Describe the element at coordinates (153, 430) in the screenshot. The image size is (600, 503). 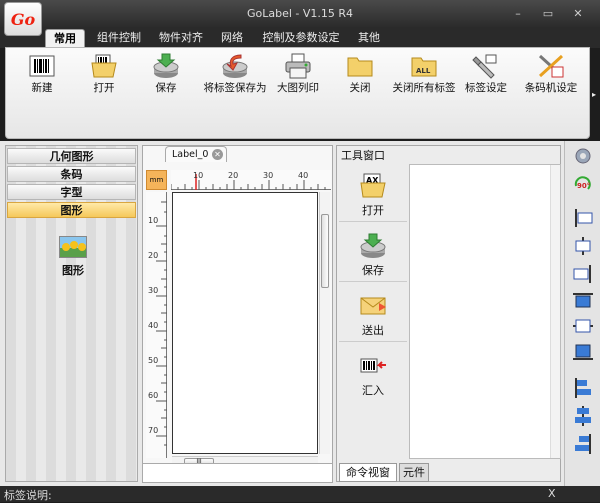
I see `v-ruler-tick: 70` at that location.